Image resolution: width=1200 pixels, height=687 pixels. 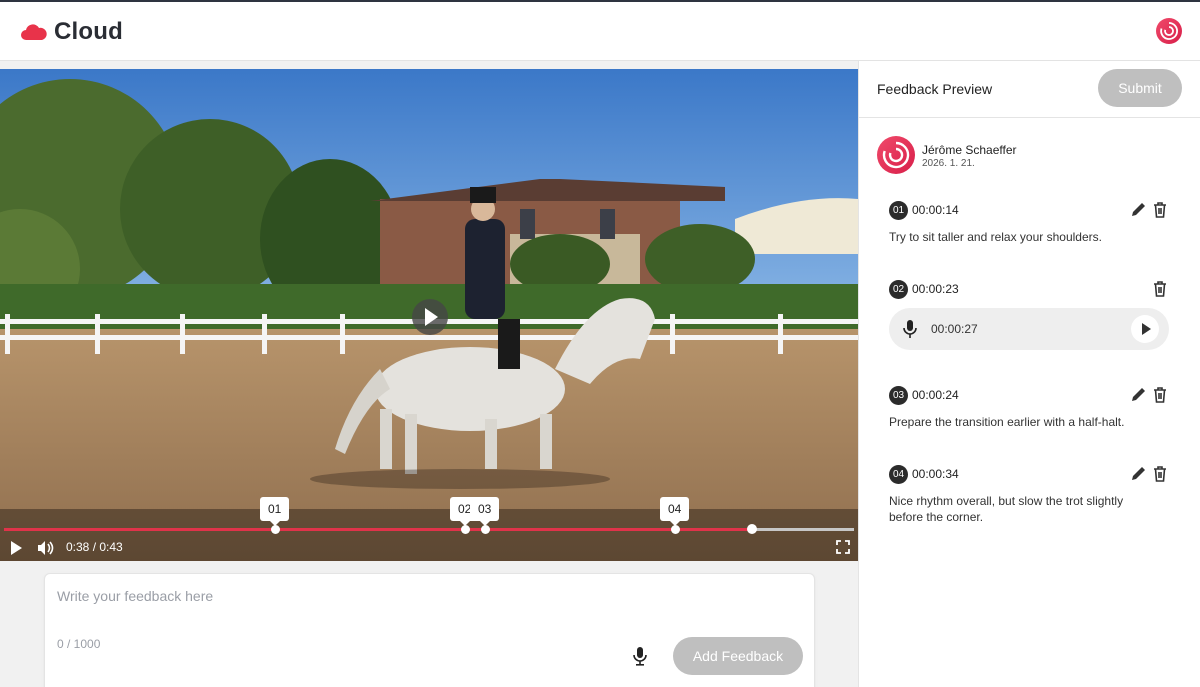 I want to click on feedback-number-badge: 04, so click(x=898, y=474).